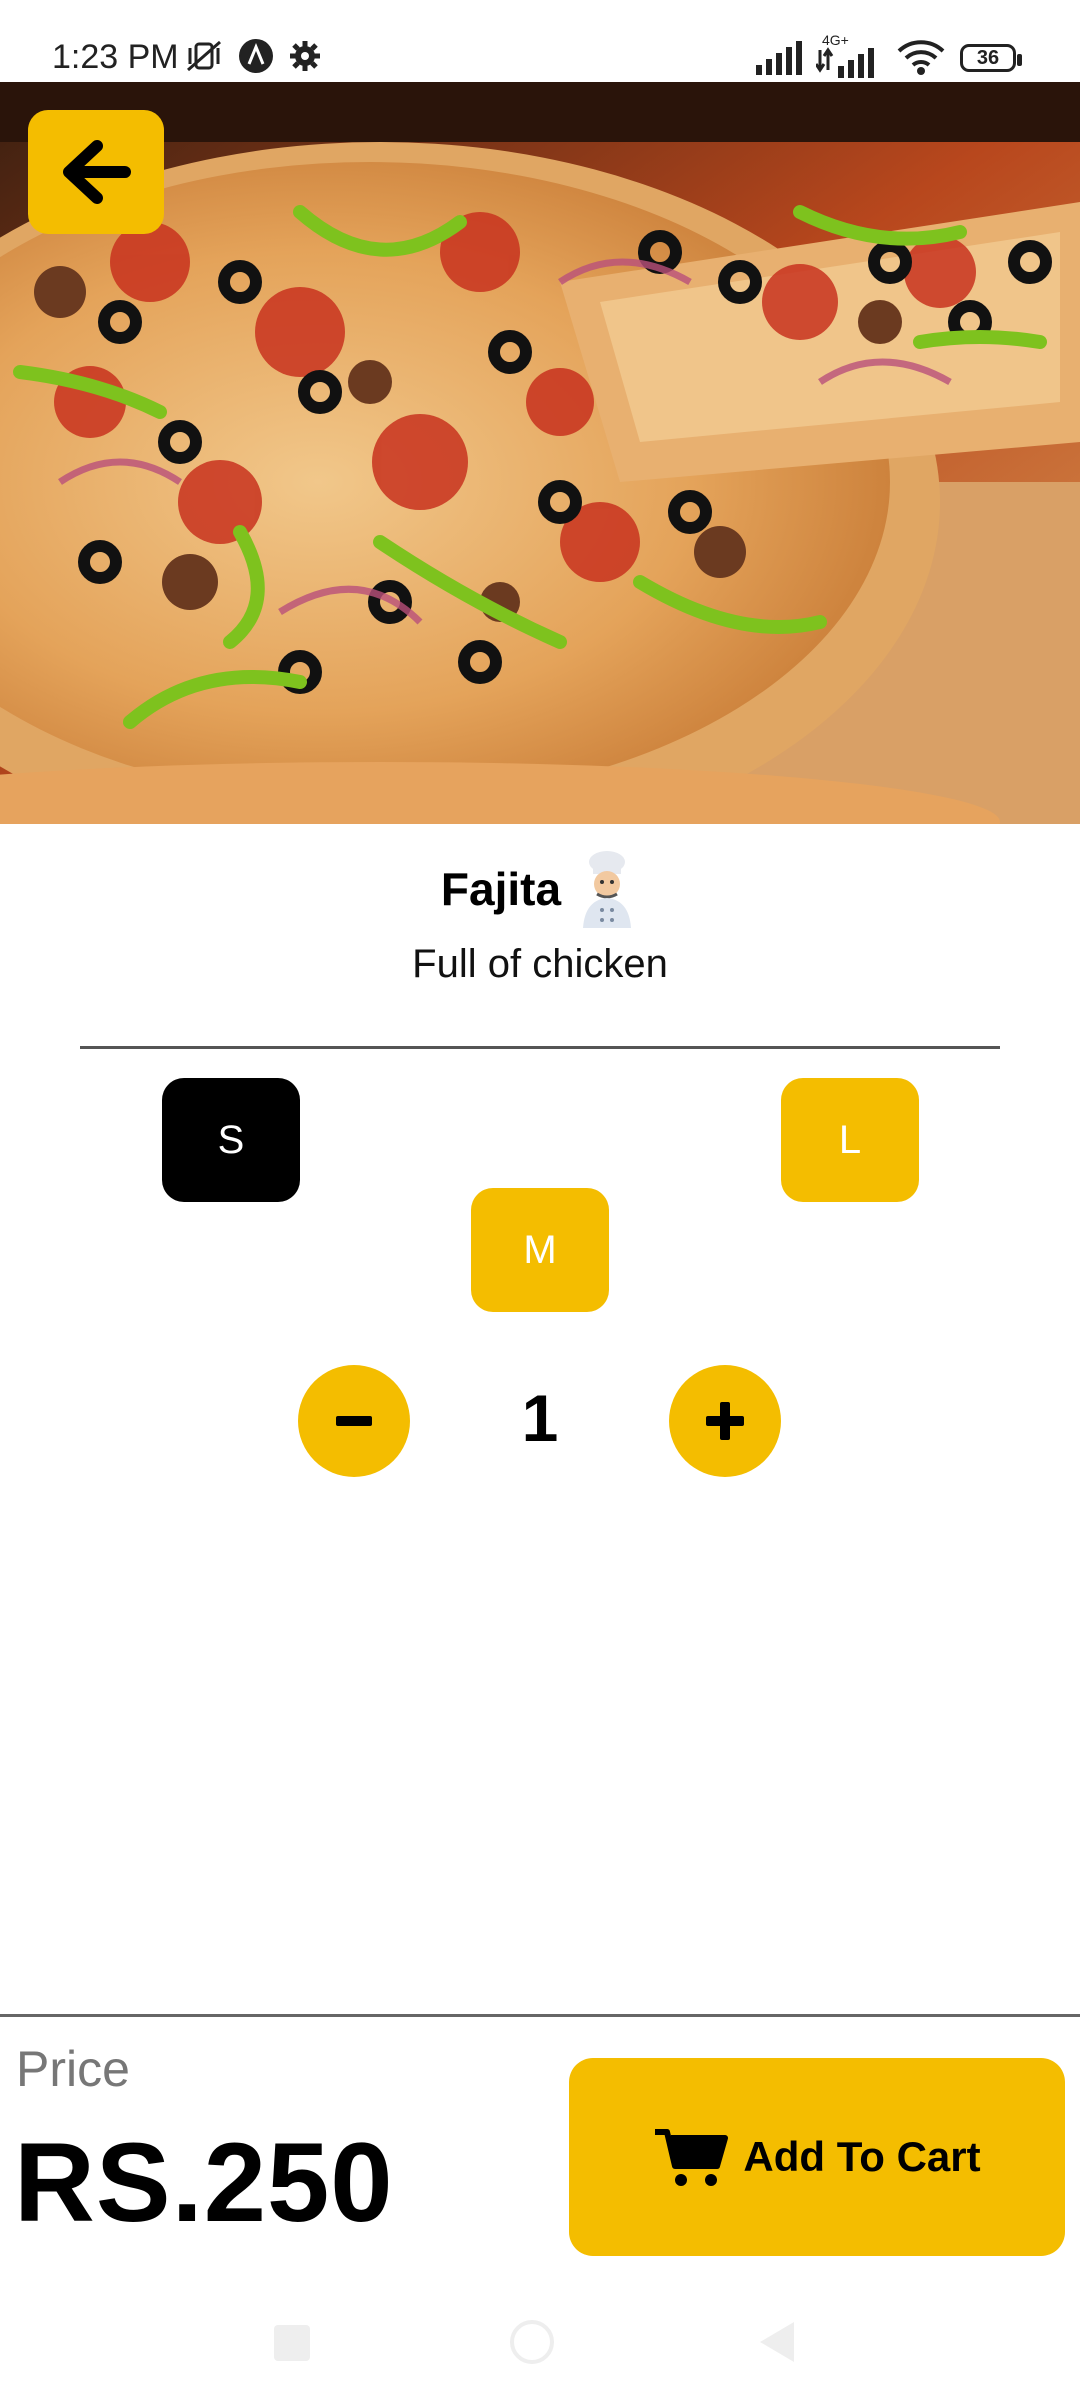 The height and width of the screenshot is (2400, 1080). I want to click on chef-icon, so click(607, 889).